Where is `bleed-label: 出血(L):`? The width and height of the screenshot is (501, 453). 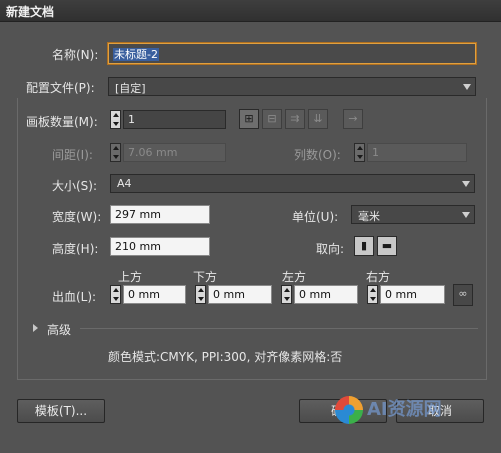 bleed-label: 出血(L): is located at coordinates (74, 297).